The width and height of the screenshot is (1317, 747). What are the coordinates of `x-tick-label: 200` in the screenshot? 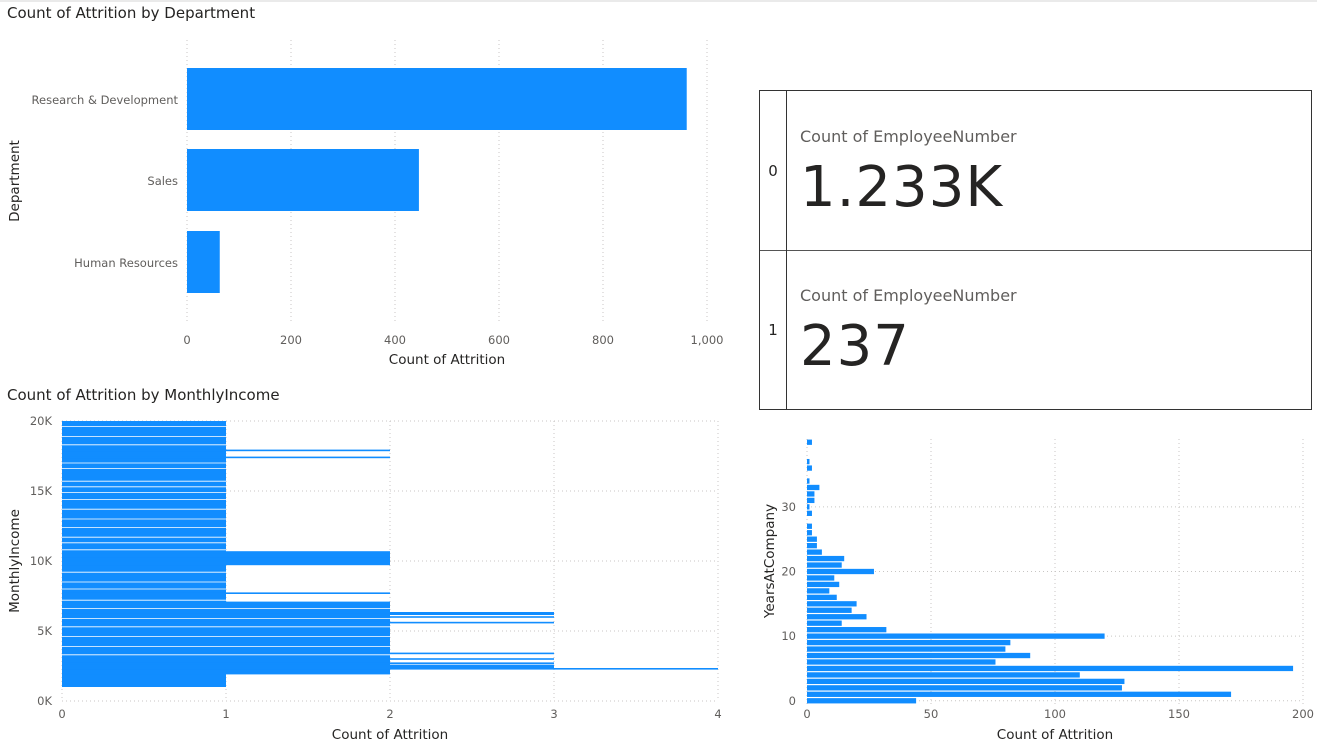 It's located at (1303, 714).